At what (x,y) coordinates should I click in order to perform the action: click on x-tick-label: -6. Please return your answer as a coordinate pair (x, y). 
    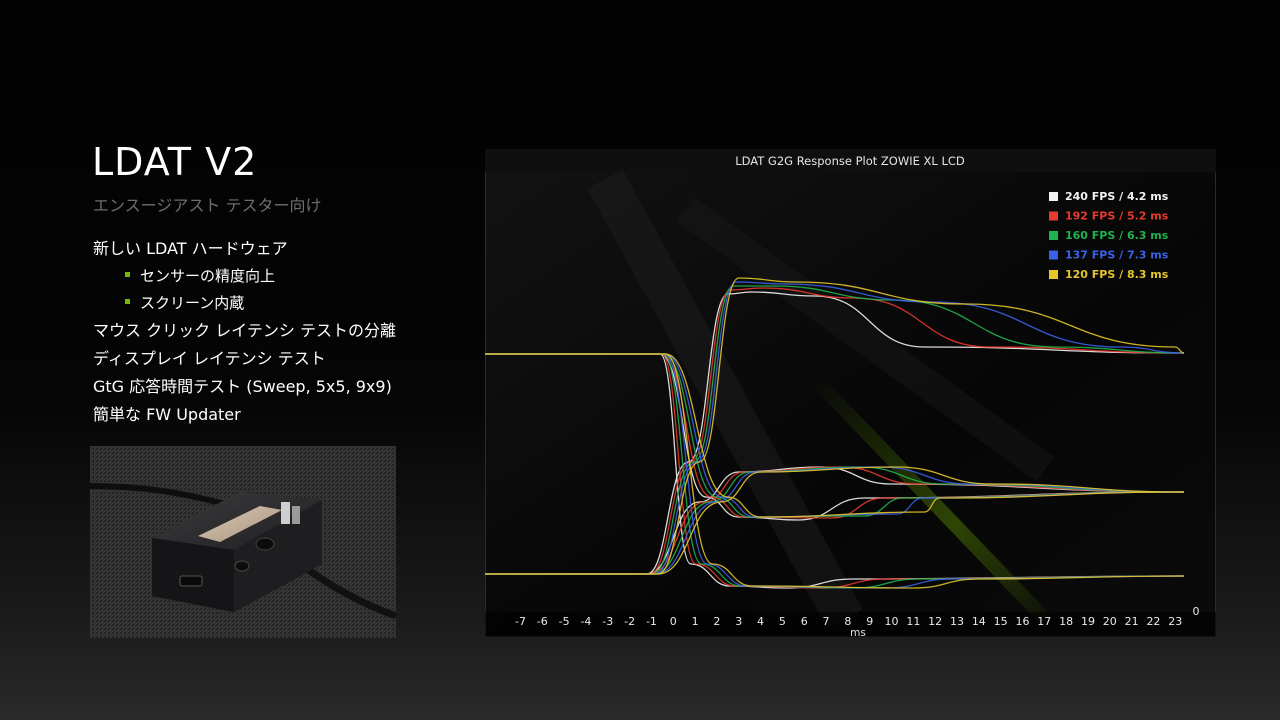
    Looking at the image, I should click on (542, 621).